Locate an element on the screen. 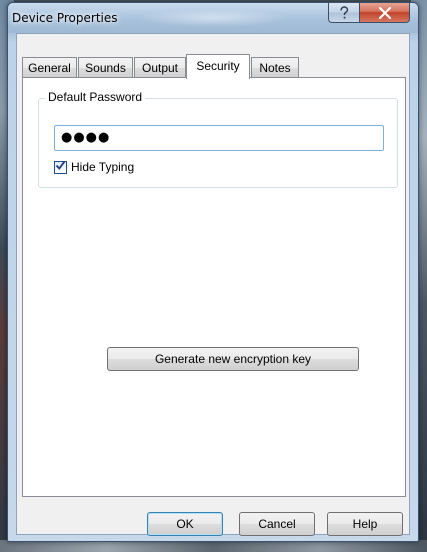  tab-notes: Notes is located at coordinates (275, 67).